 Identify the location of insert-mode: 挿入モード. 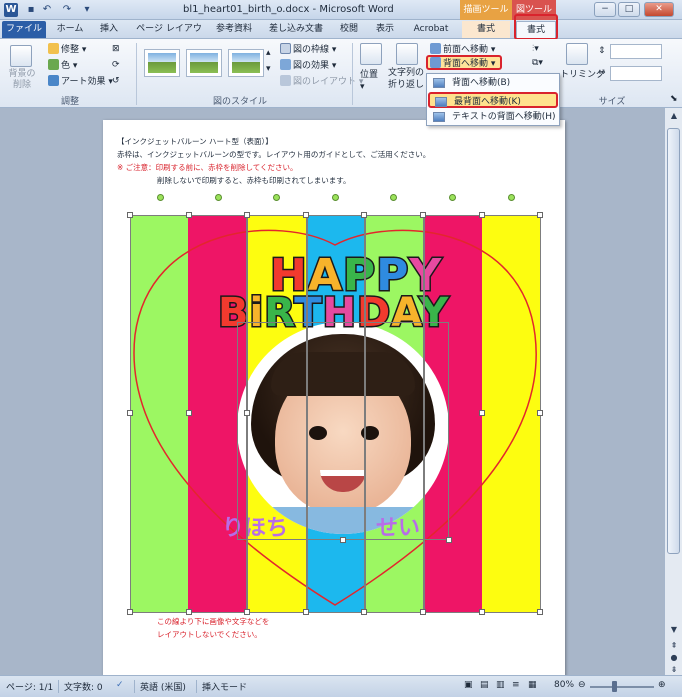
(224, 686).